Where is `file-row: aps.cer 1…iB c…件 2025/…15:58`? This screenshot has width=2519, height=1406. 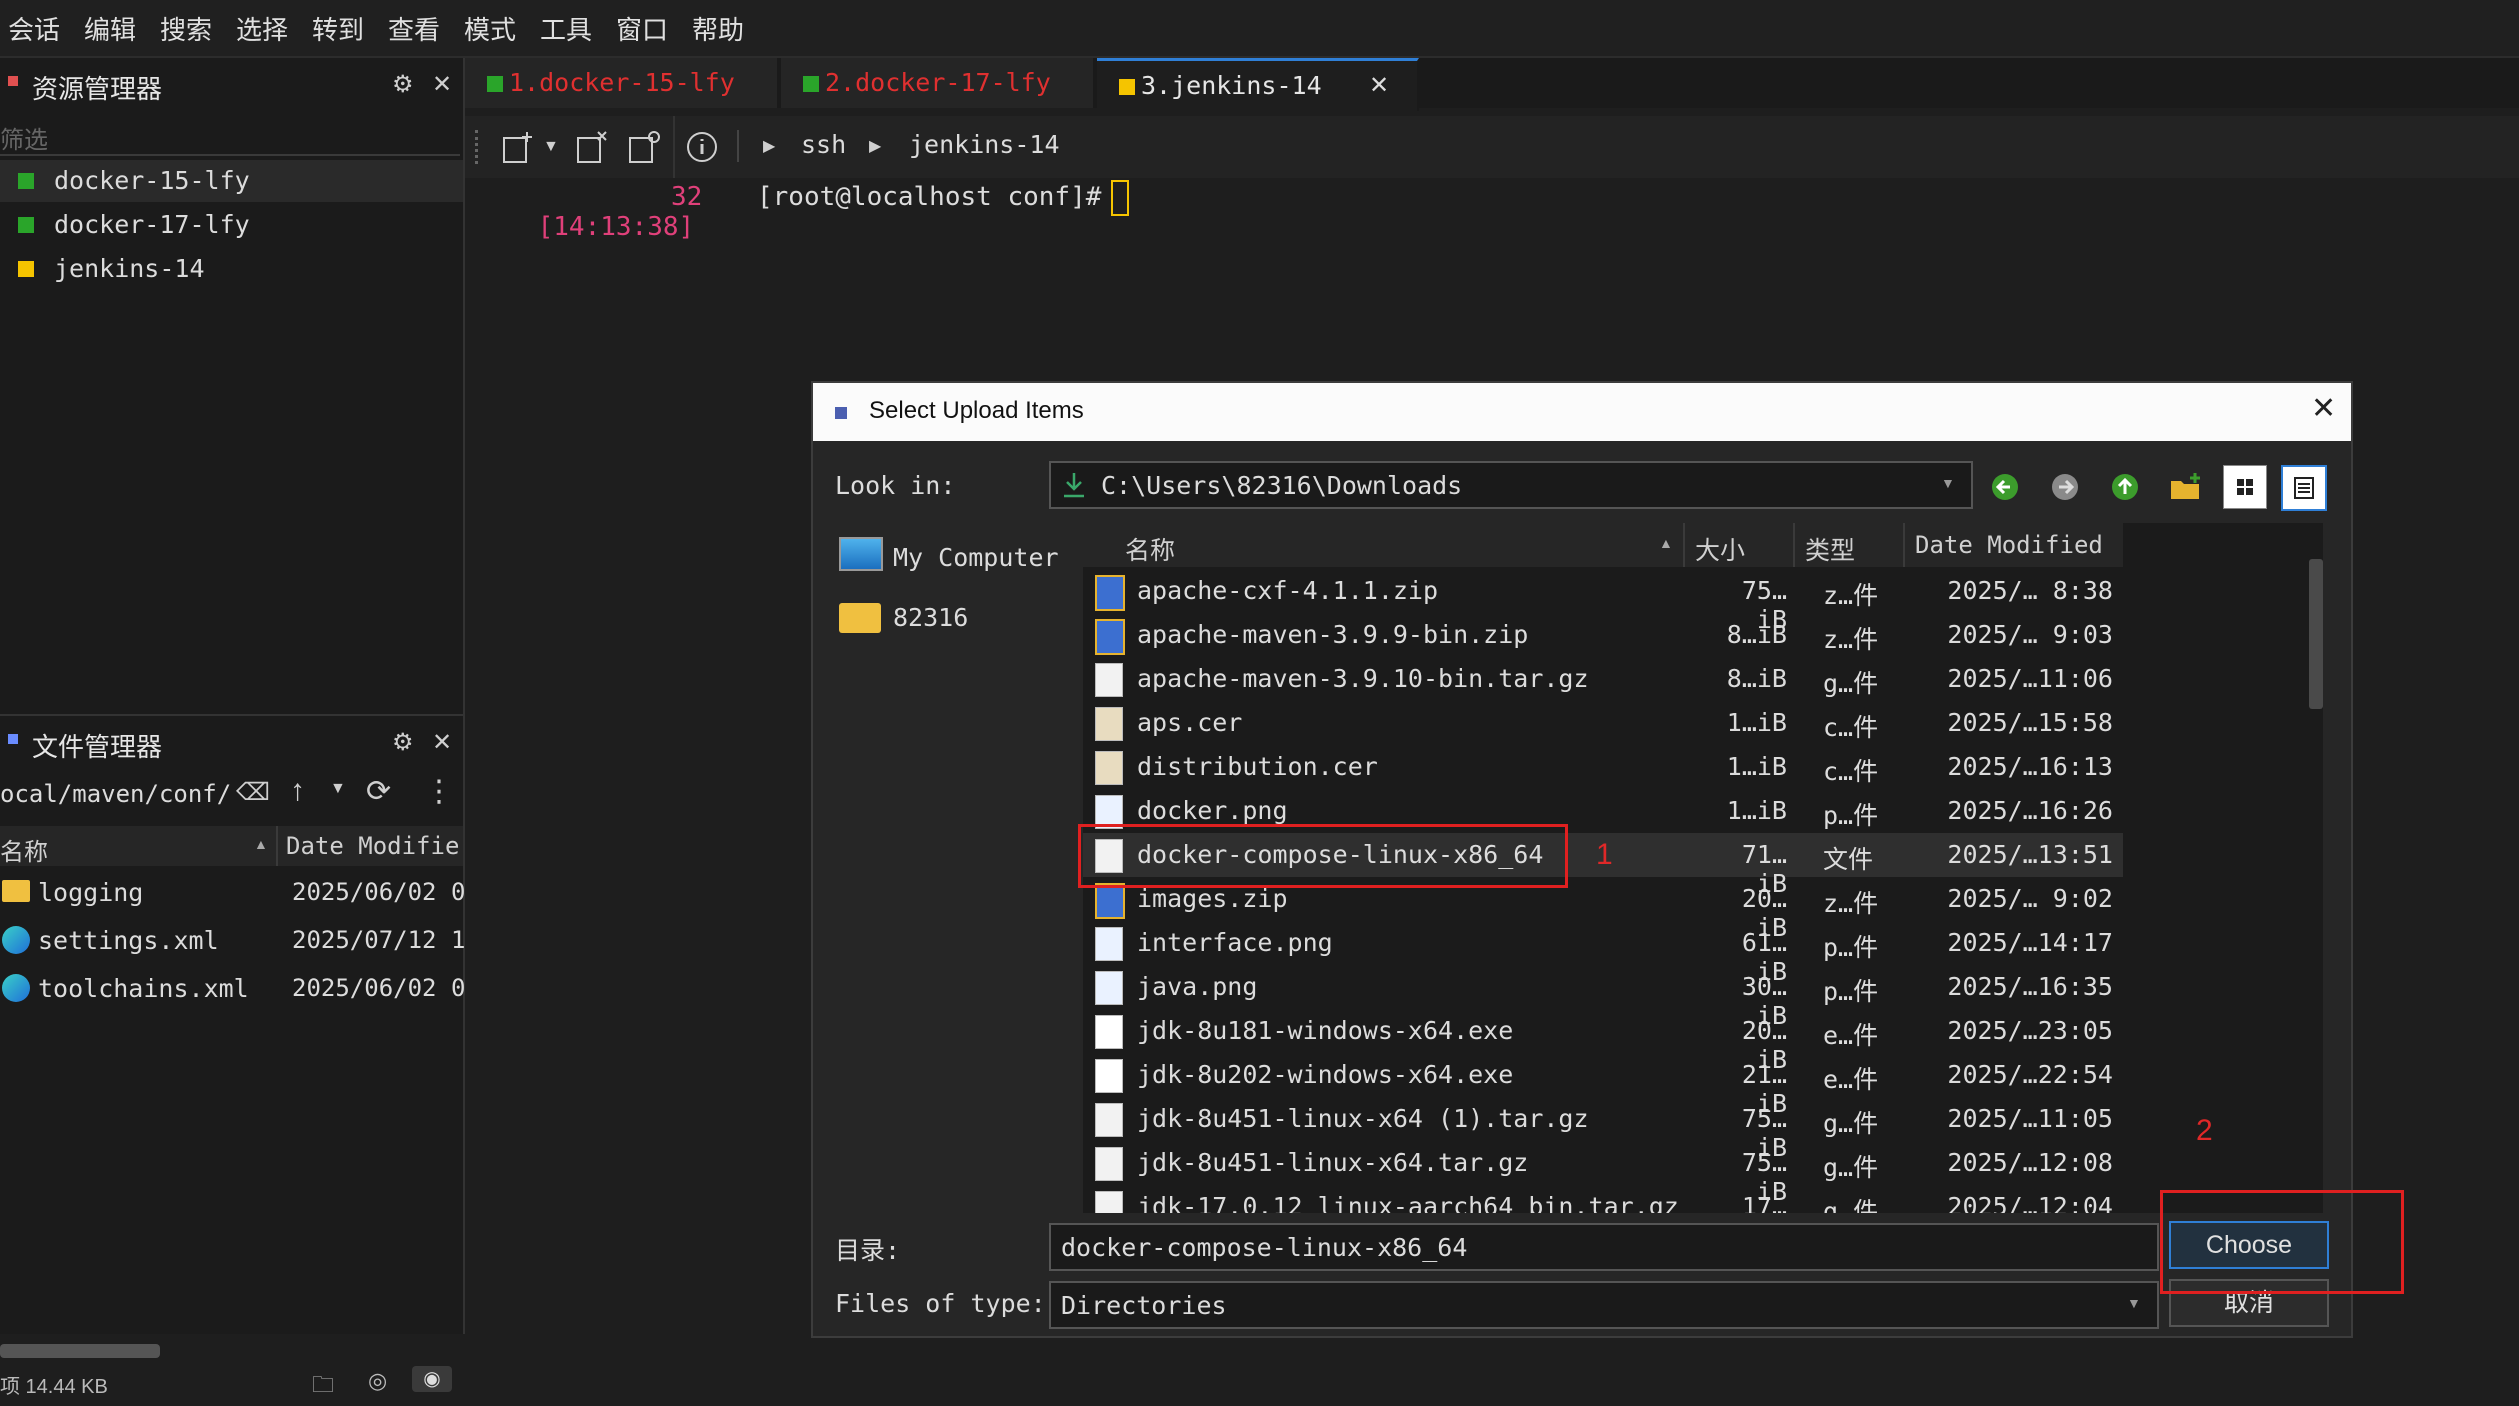 file-row: aps.cer 1…iB c…件 2025/…15:58 is located at coordinates (1603, 723).